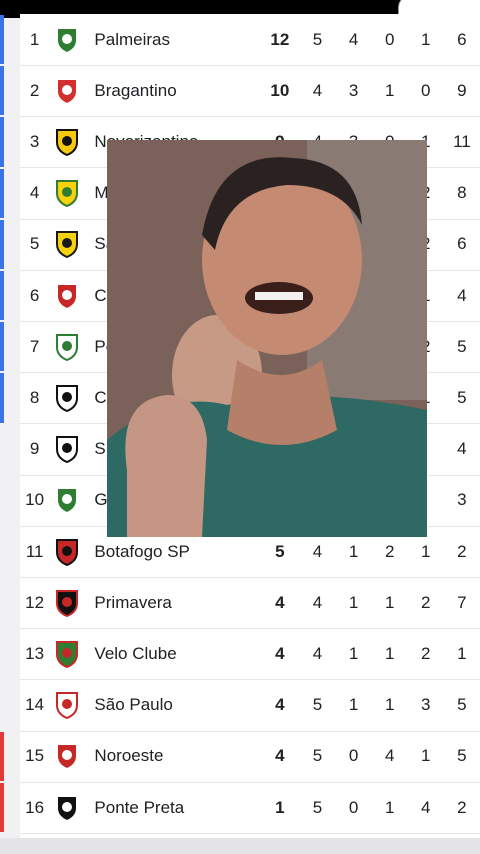 The width and height of the screenshot is (480, 854). Describe the element at coordinates (35, 705) in the screenshot. I see `position-number: 14` at that location.